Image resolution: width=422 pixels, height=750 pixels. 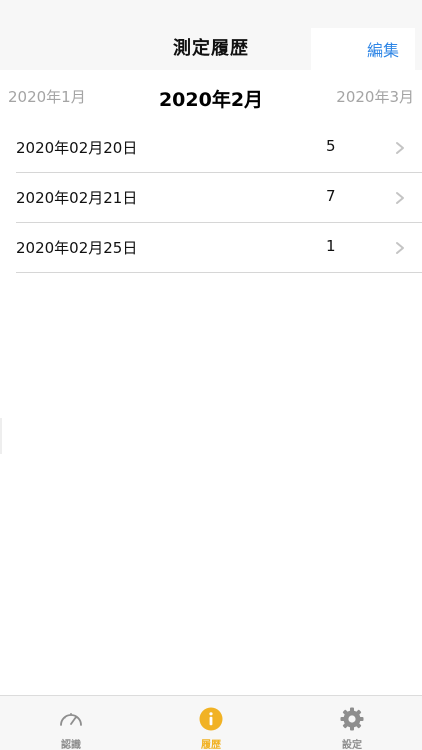 I want to click on list-item: 2020年02月21日 7, so click(x=211, y=198).